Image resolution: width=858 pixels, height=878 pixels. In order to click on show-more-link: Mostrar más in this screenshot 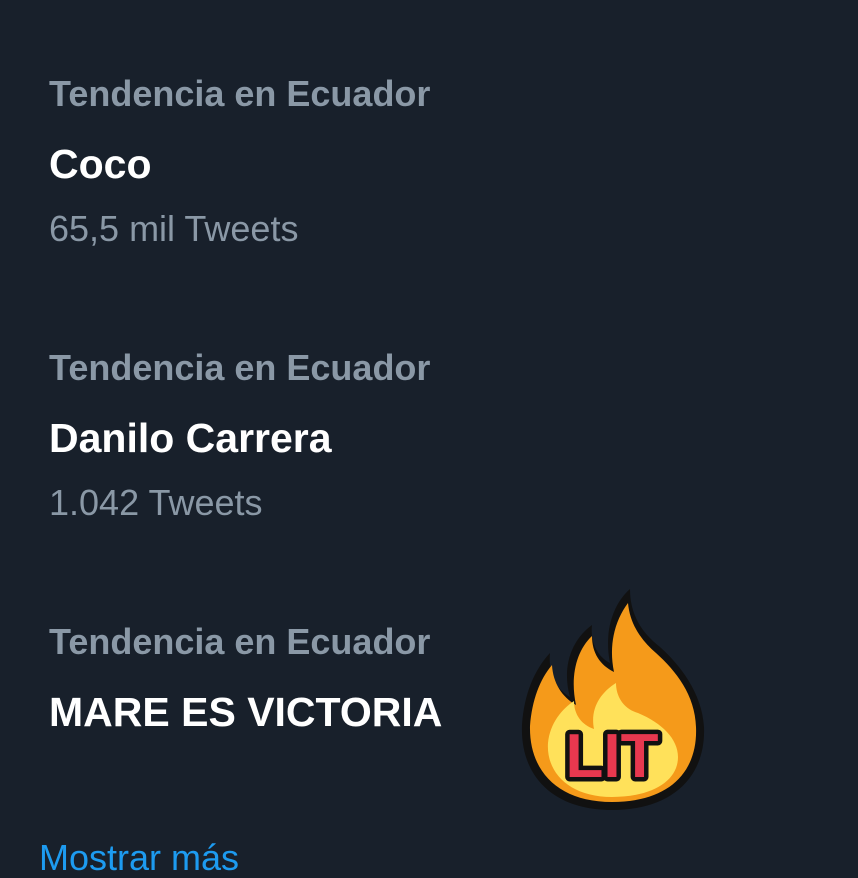, I will do `click(139, 858)`.